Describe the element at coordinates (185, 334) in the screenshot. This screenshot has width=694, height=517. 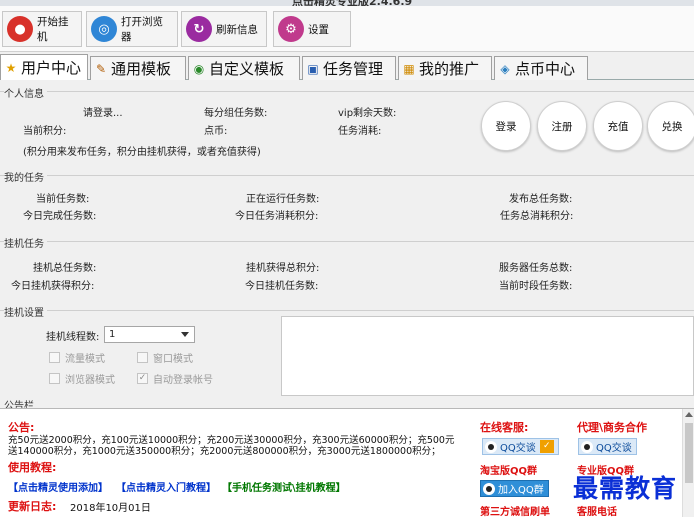
I see `chevron-down-icon` at that location.